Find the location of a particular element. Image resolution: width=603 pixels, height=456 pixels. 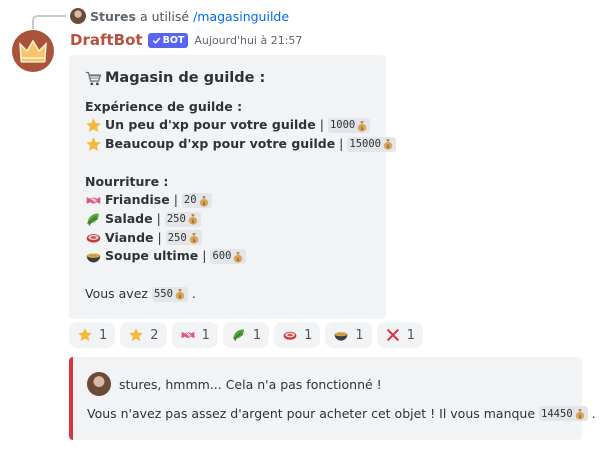

shop-item-meat: Viande | 250 $ is located at coordinates (229, 238).